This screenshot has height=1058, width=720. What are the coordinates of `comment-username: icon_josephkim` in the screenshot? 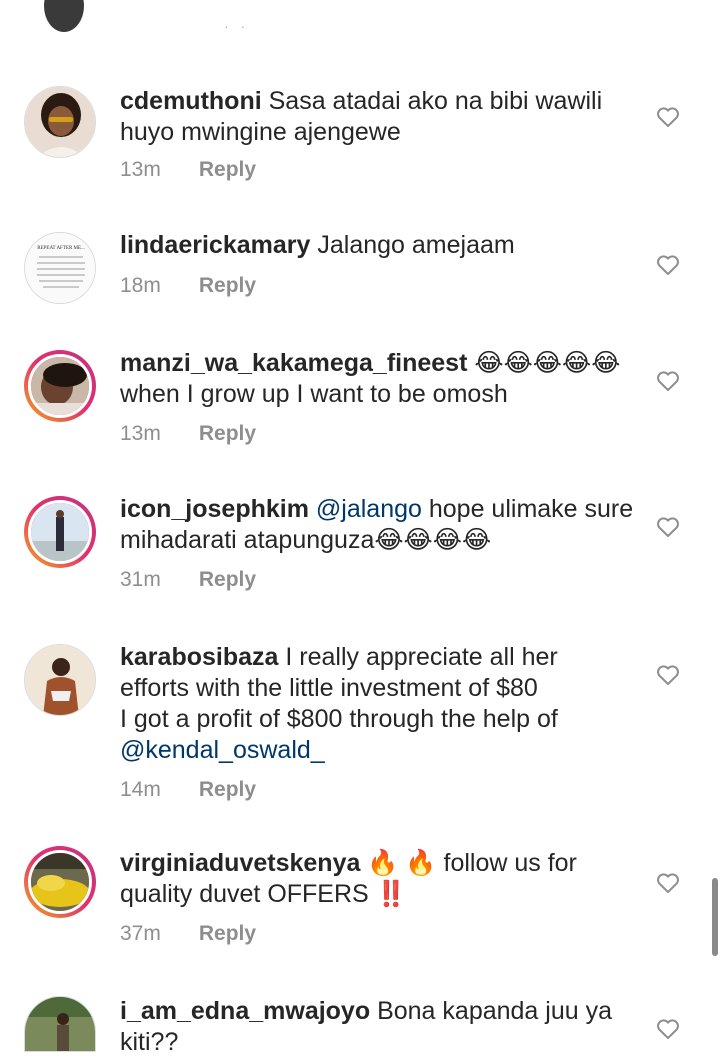 It's located at (214, 509).